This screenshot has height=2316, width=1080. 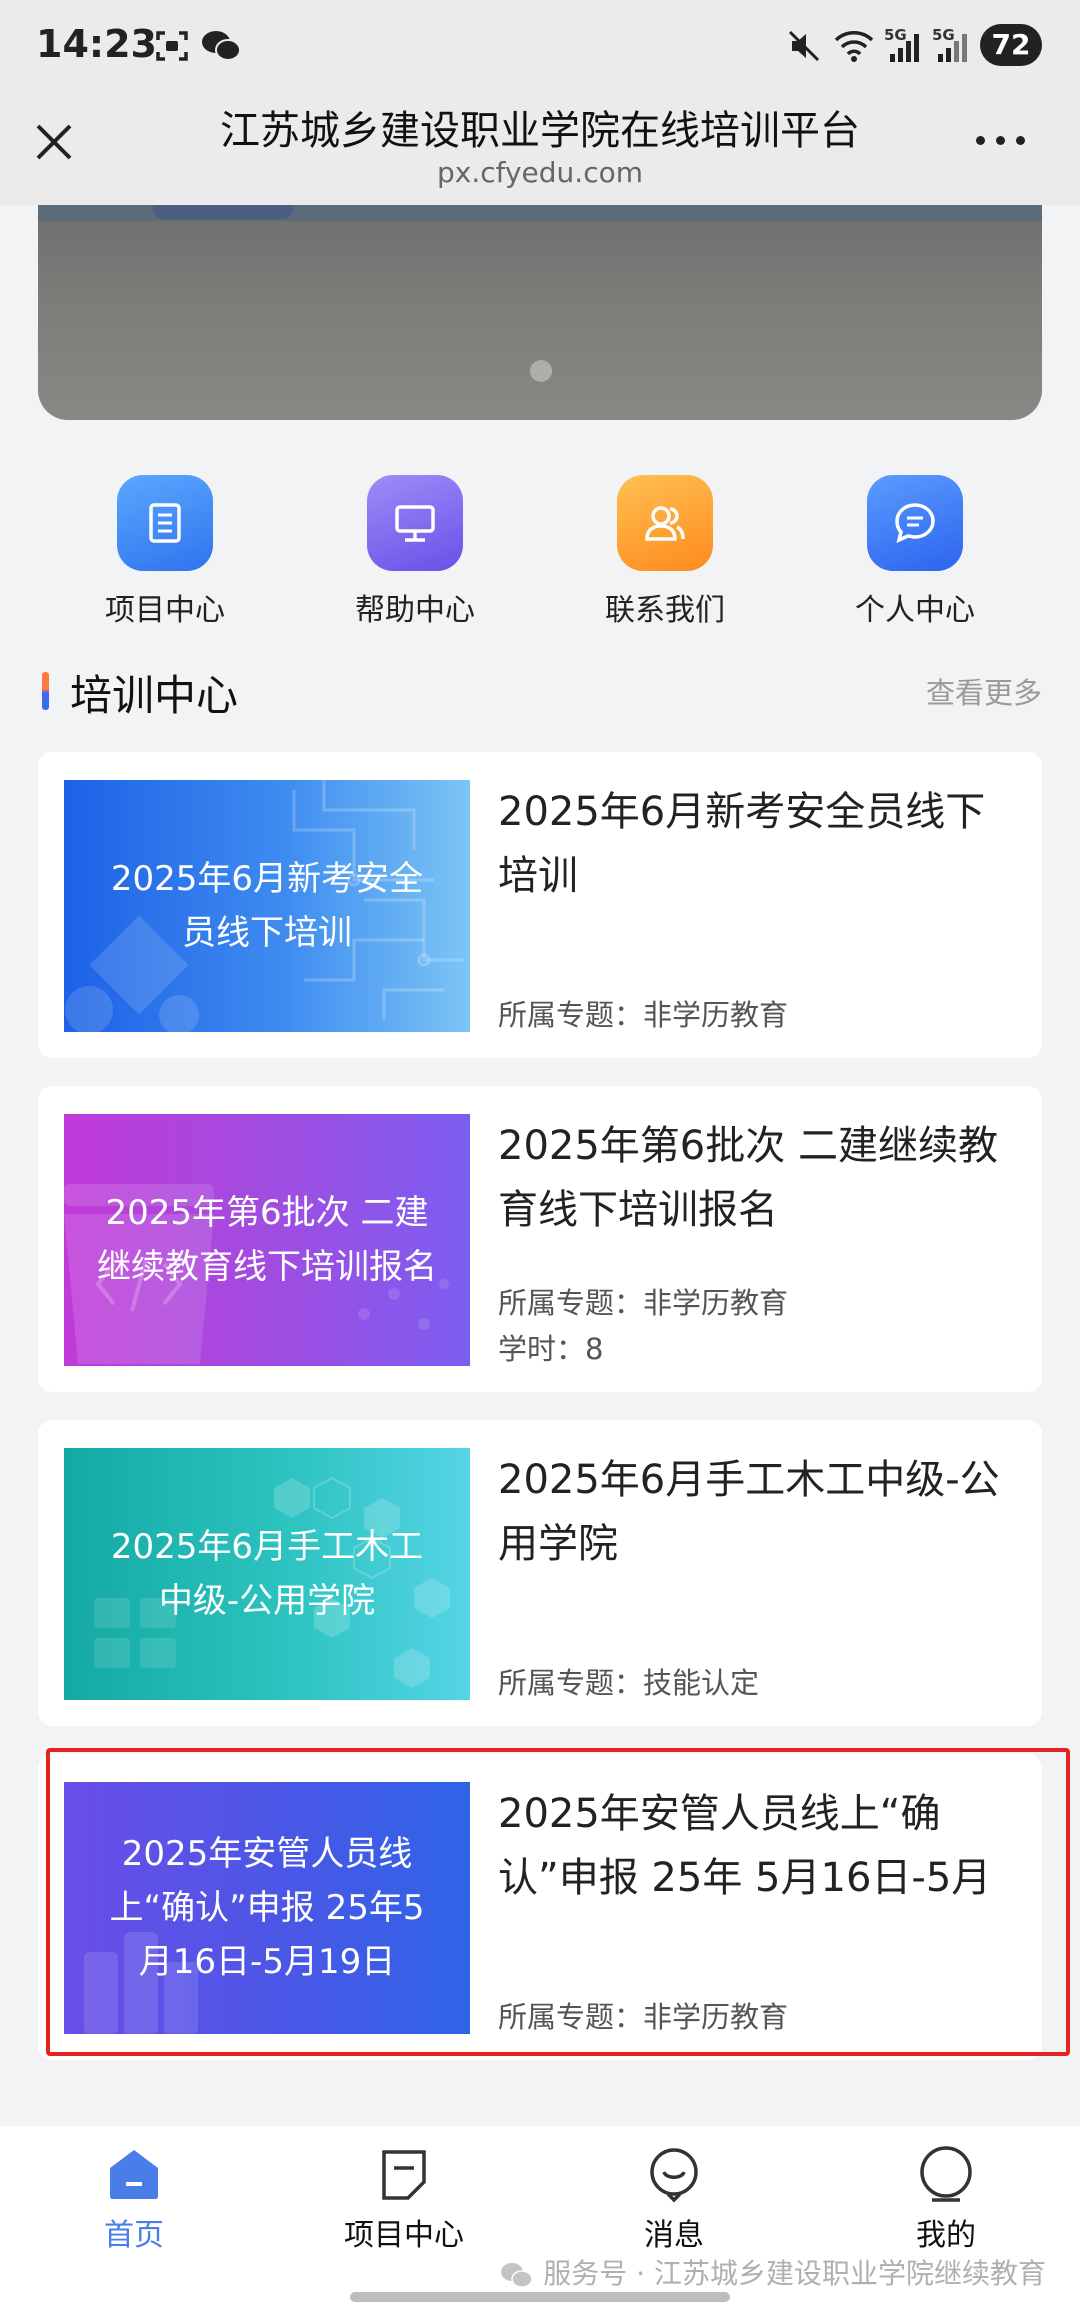 I want to click on home-indicator, so click(x=540, y=2297).